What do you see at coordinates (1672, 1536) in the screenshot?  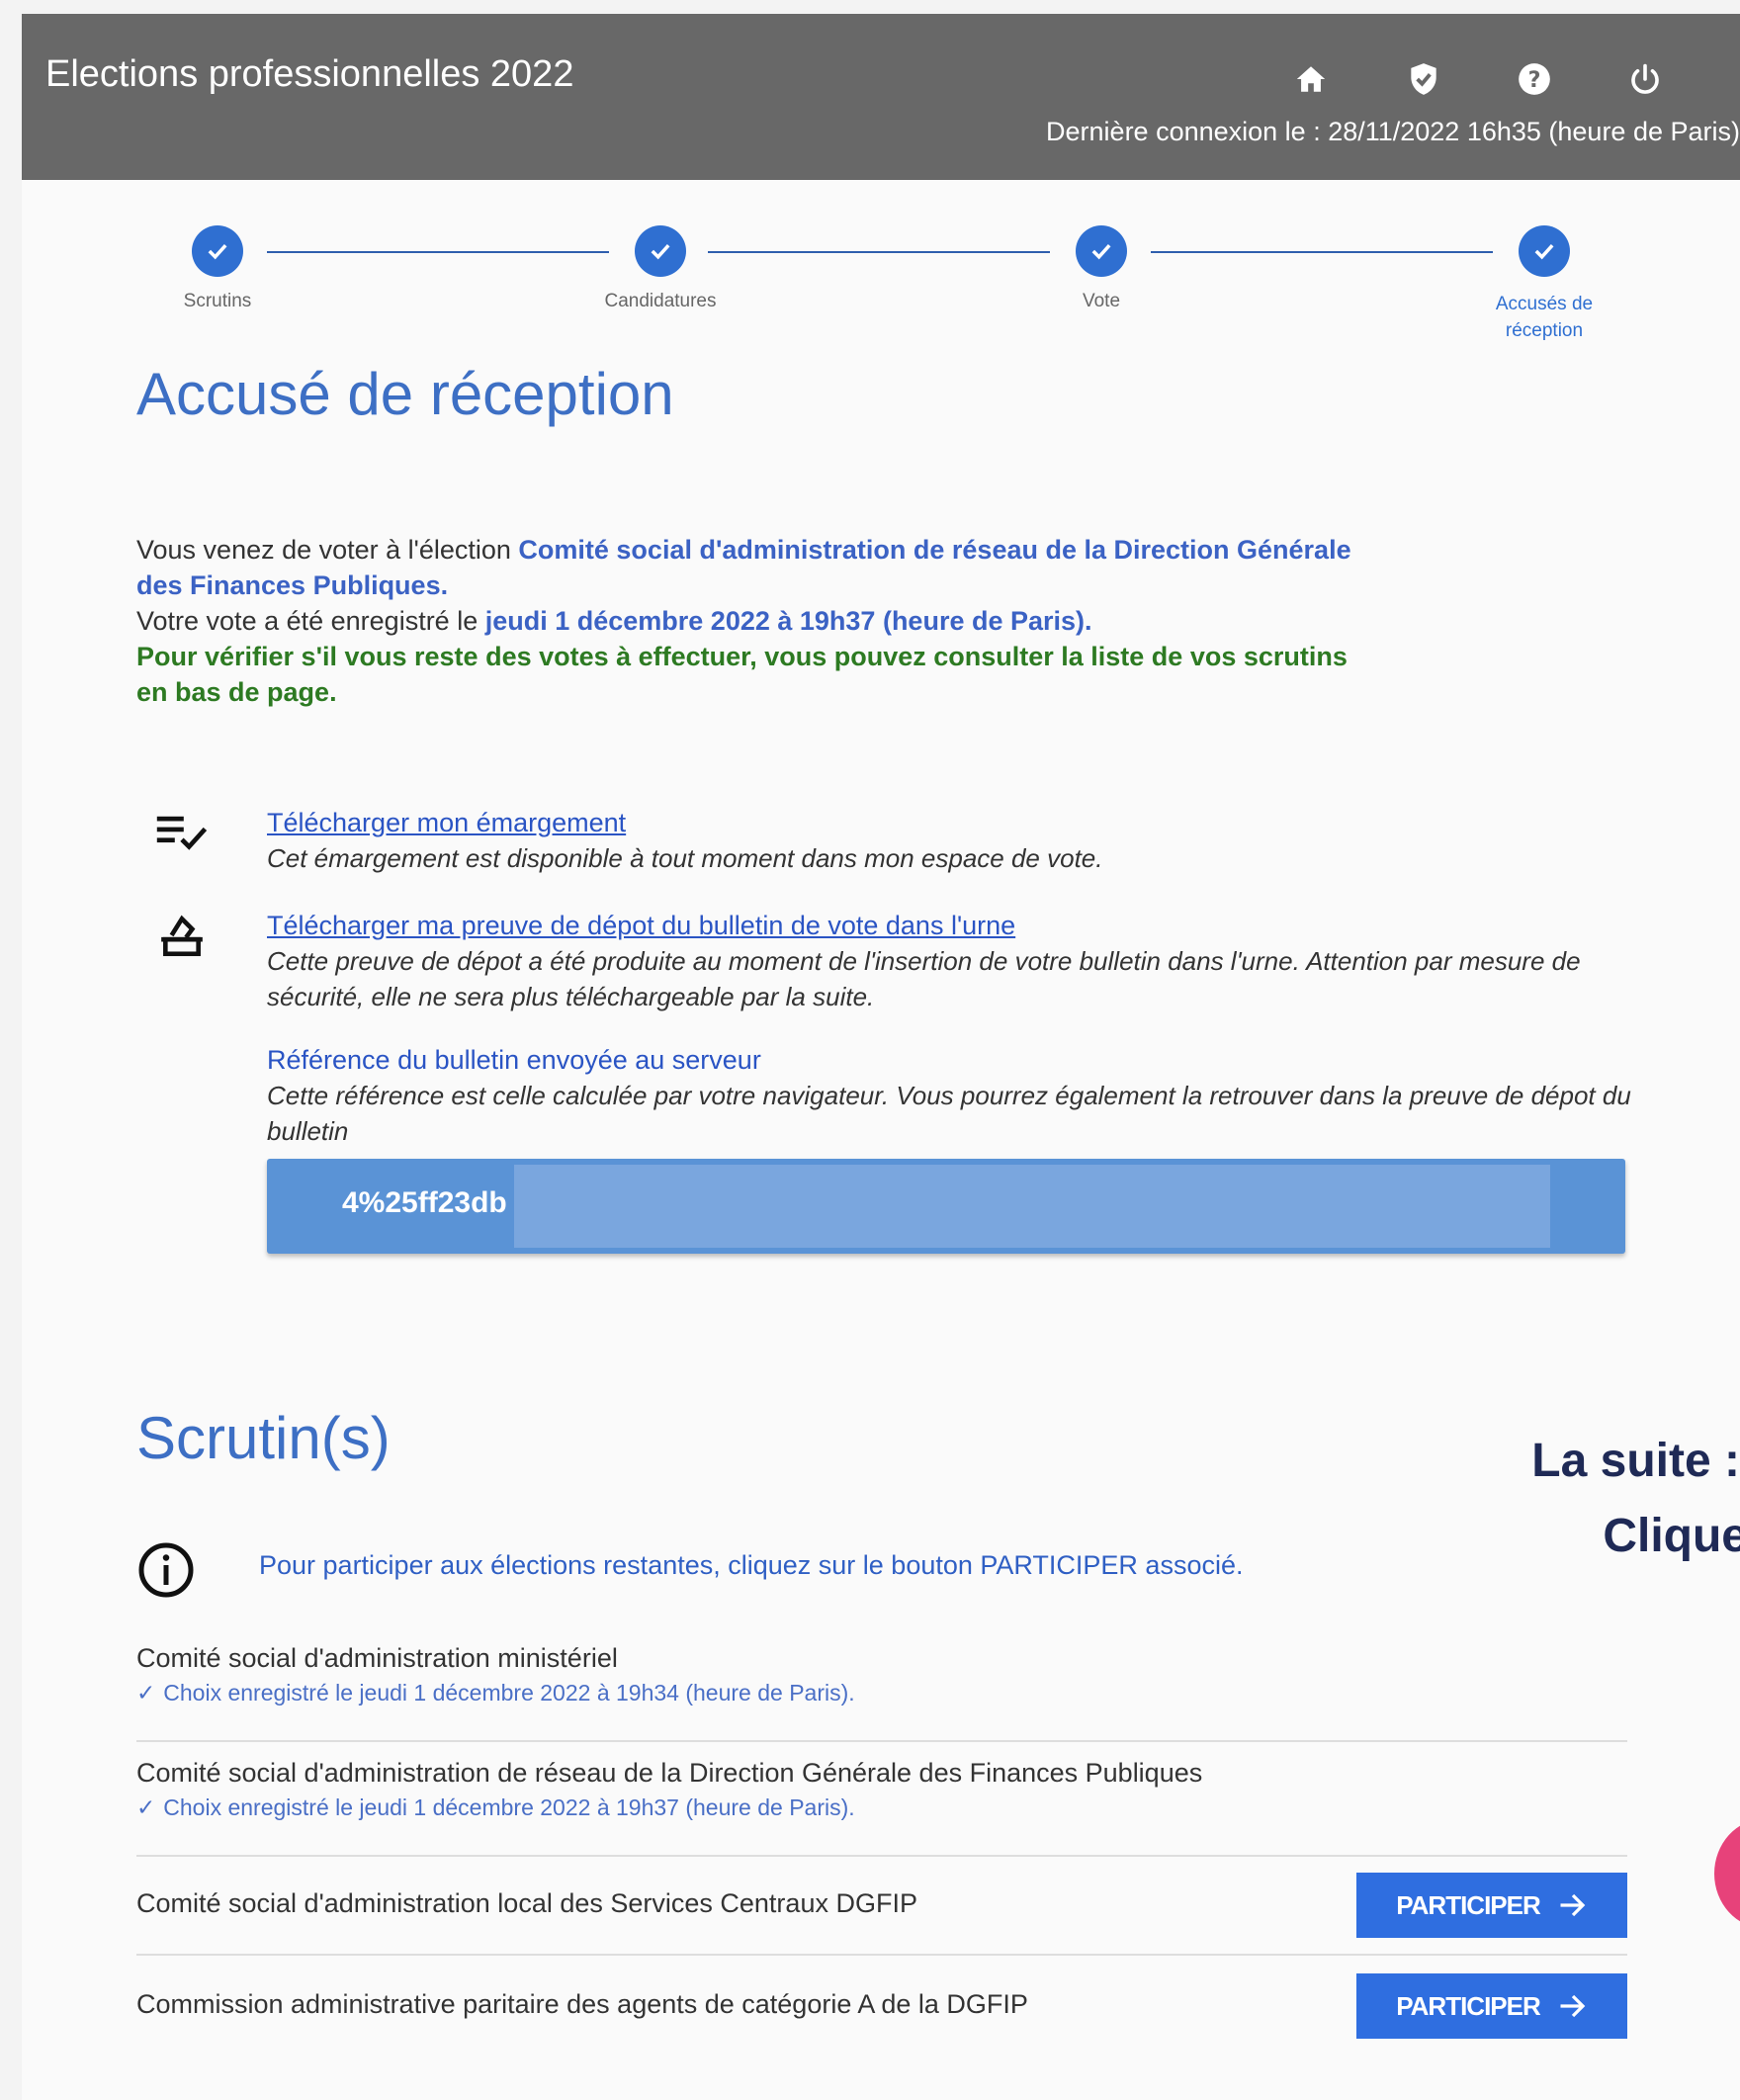 I see `side-note-line2: Clique` at bounding box center [1672, 1536].